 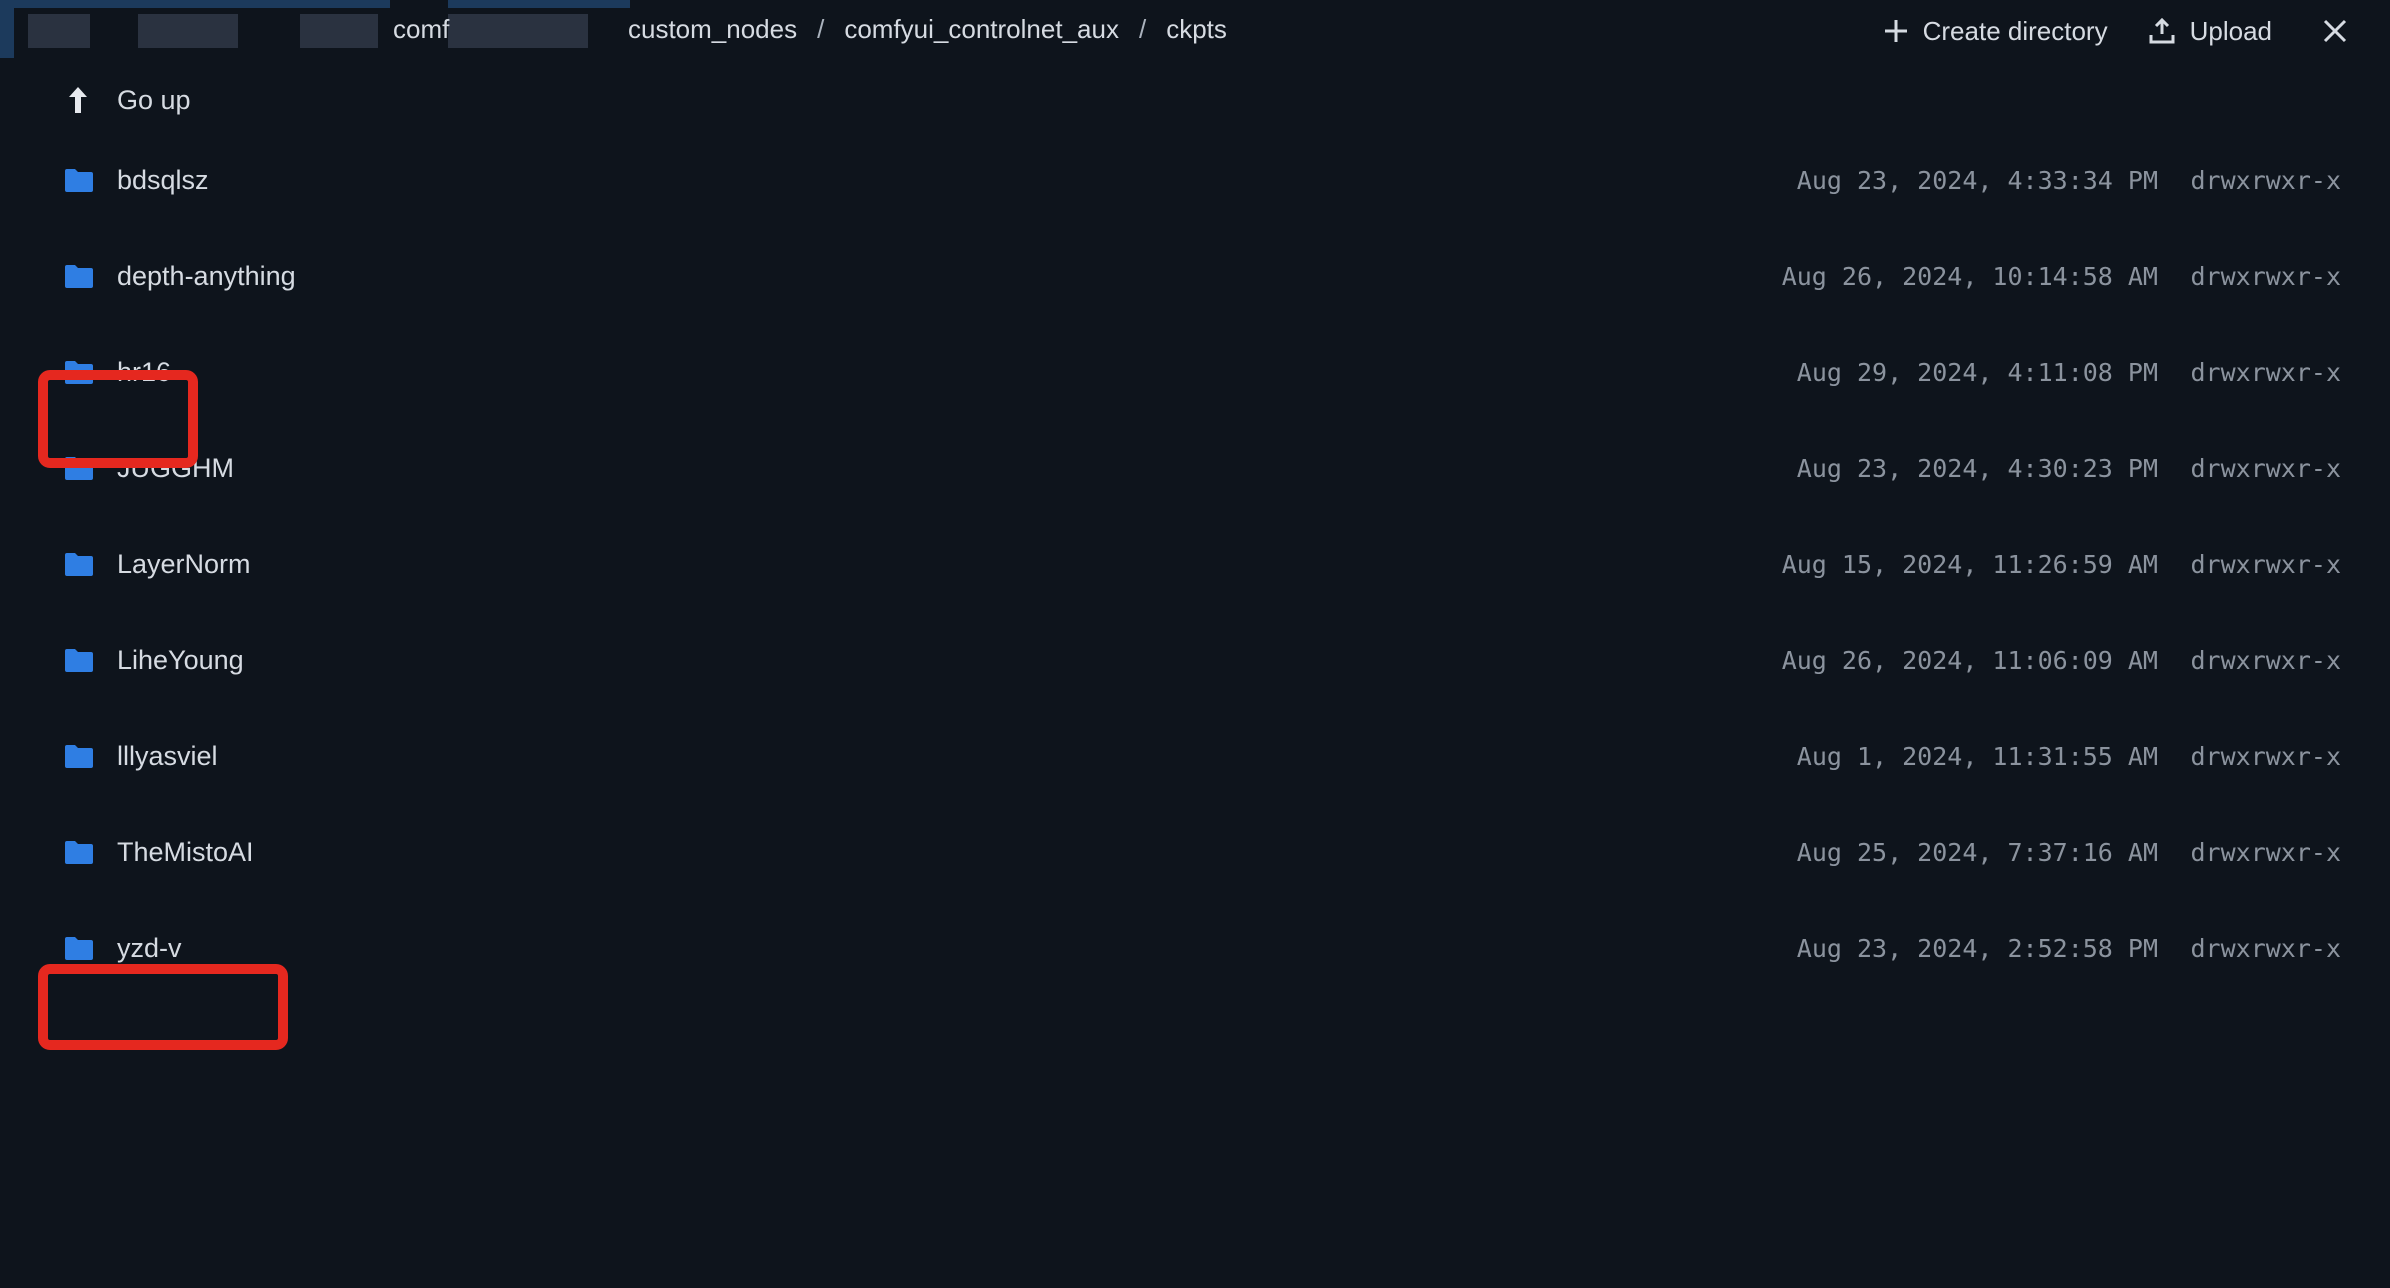 What do you see at coordinates (149, 948) in the screenshot?
I see `folder-name: yzd-v` at bounding box center [149, 948].